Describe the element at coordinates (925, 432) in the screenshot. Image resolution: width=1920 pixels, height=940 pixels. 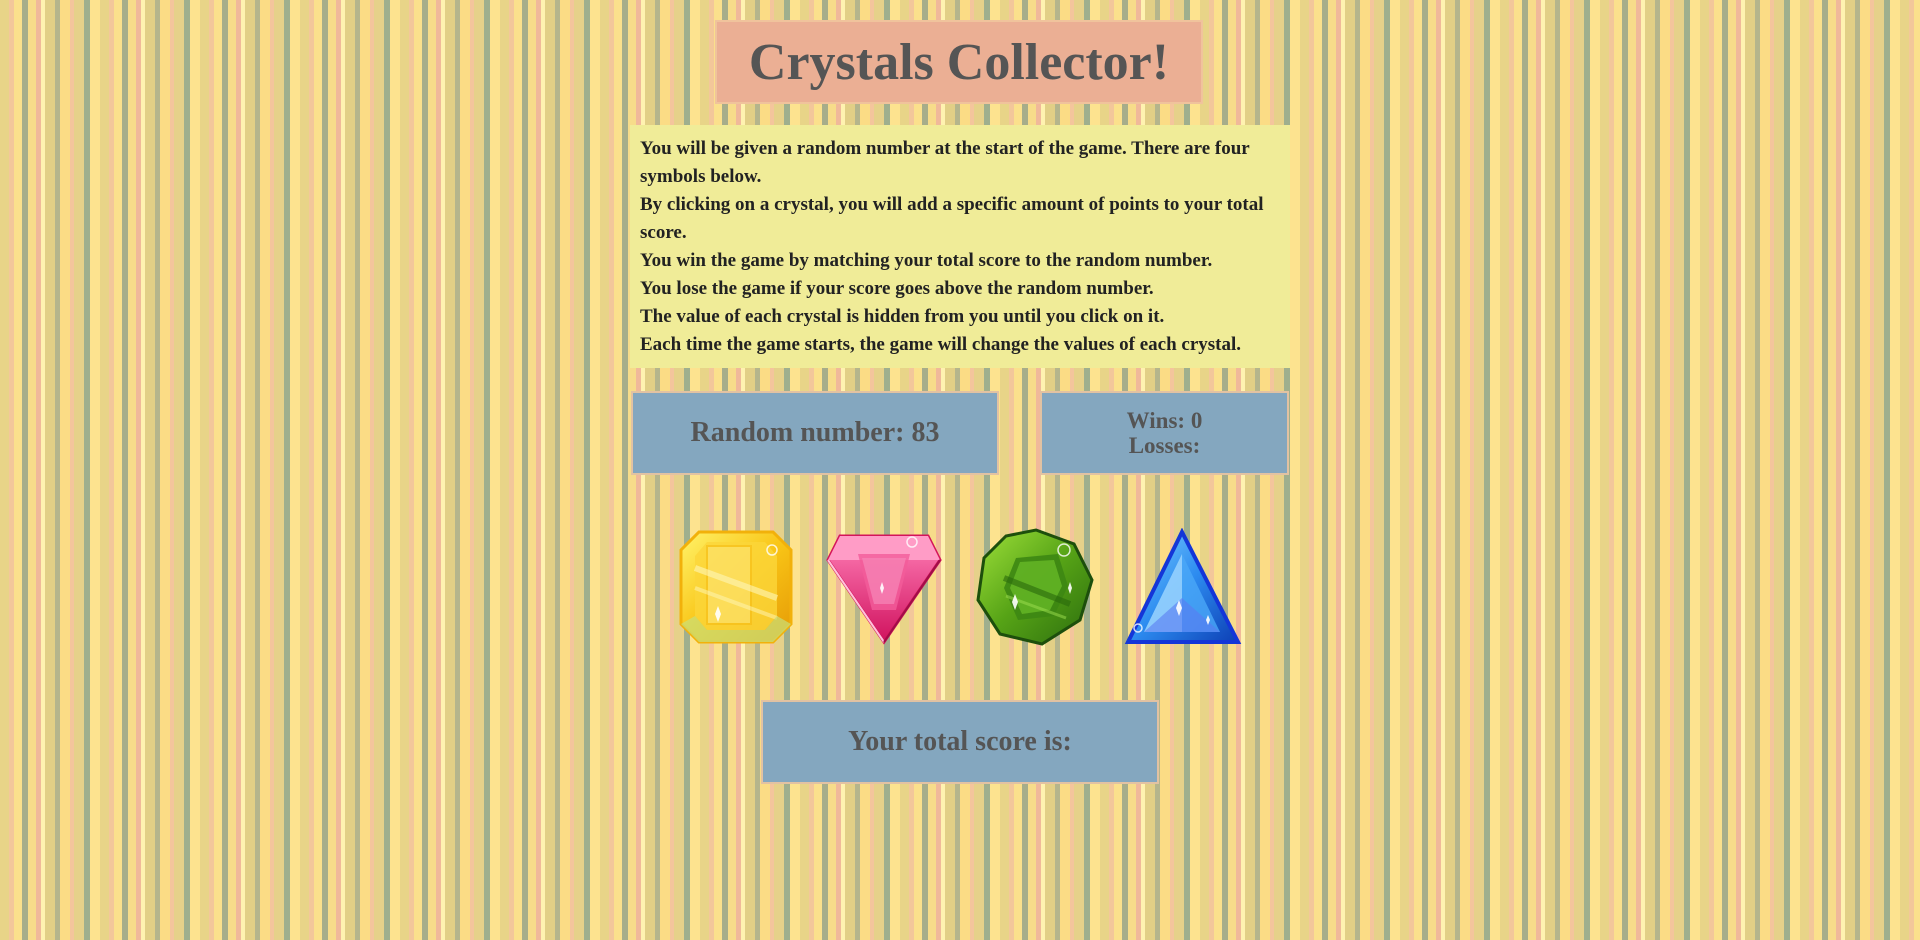
I see `random-number-value: 83` at that location.